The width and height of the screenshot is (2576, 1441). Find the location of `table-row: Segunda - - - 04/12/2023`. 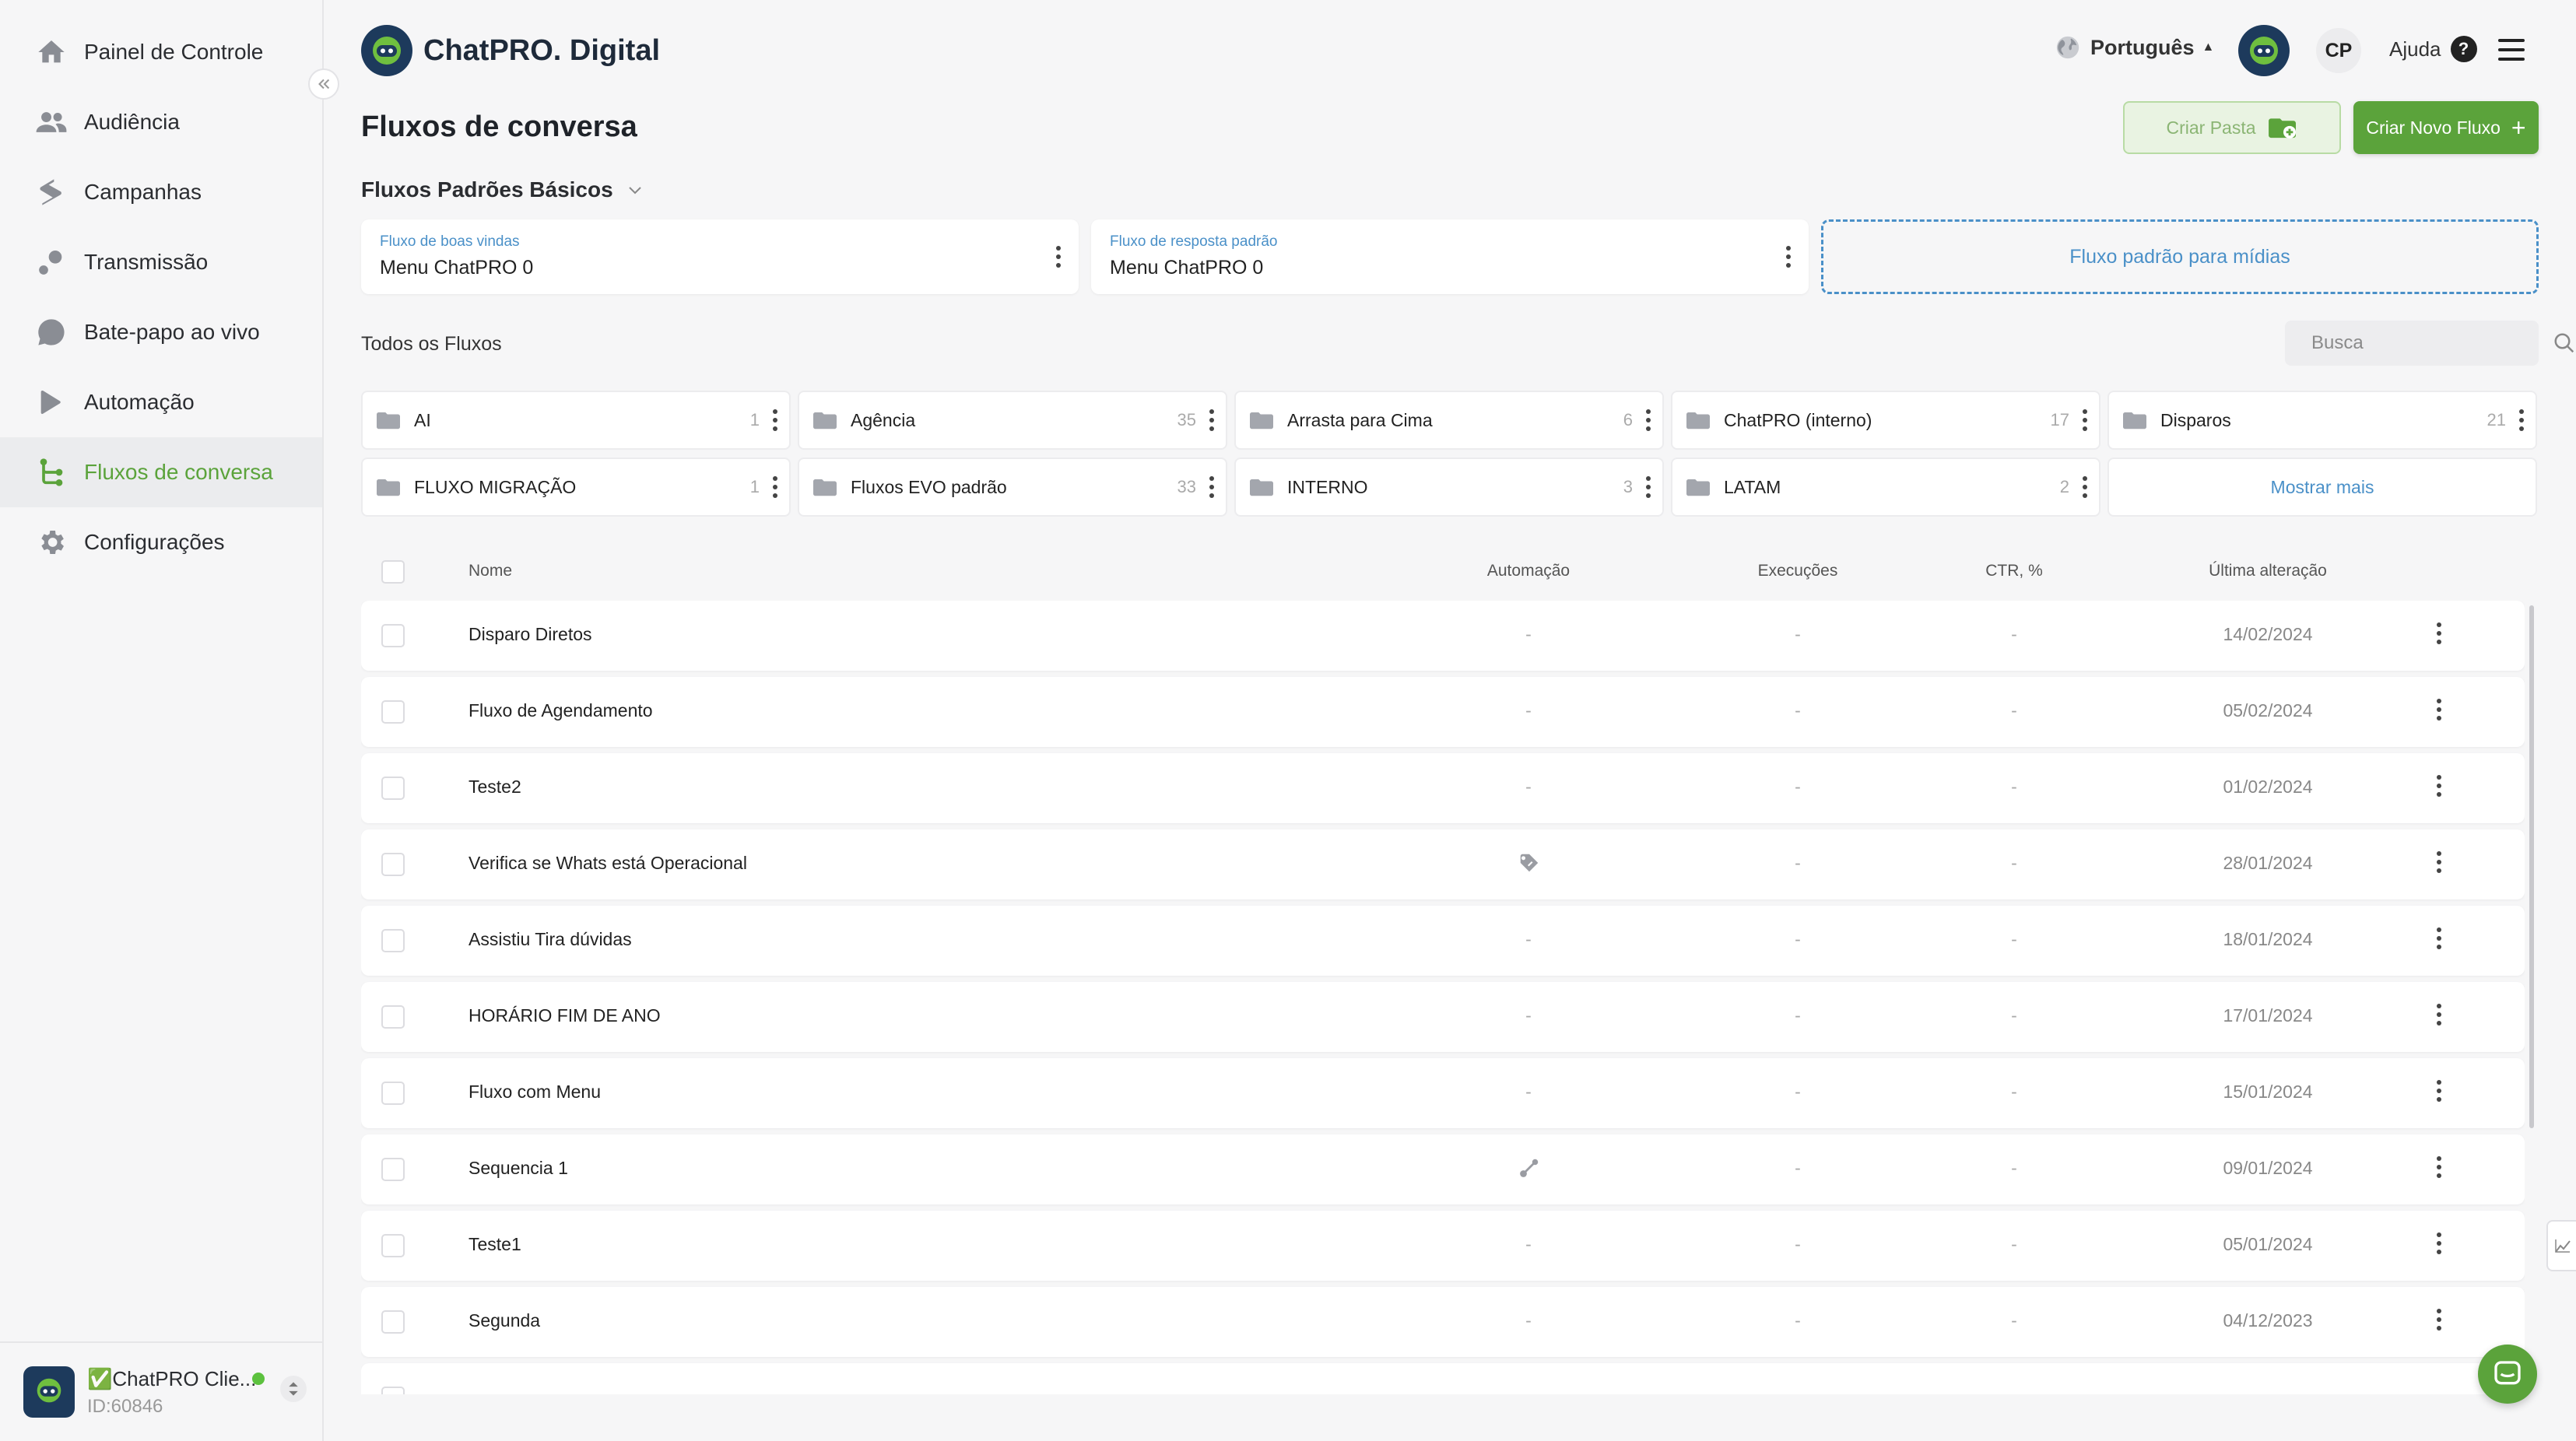

table-row: Segunda - - - 04/12/2023 is located at coordinates (1443, 1322).